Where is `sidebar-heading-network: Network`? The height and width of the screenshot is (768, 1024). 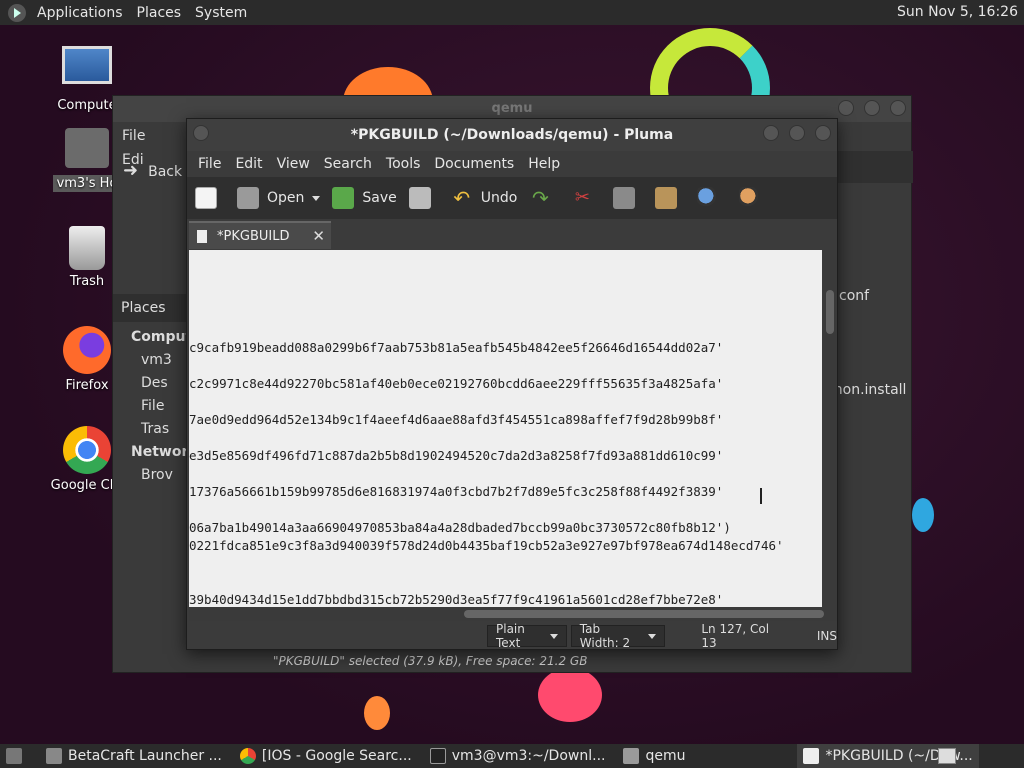 sidebar-heading-network: Network is located at coordinates (159, 452).